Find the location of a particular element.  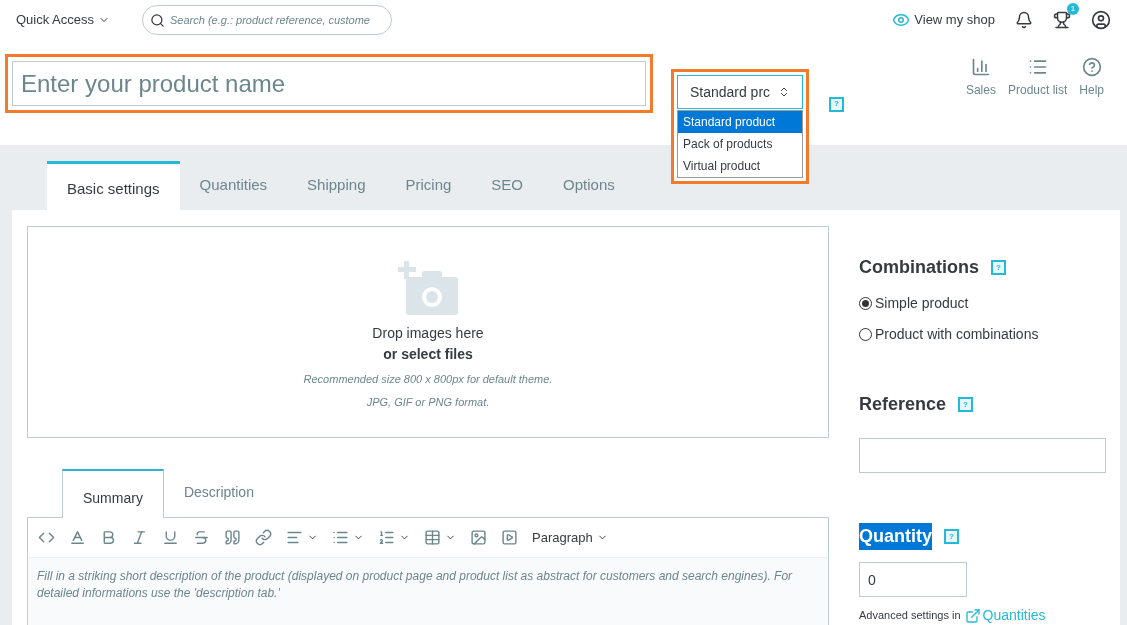

section-title: Quantity is located at coordinates (895, 536).